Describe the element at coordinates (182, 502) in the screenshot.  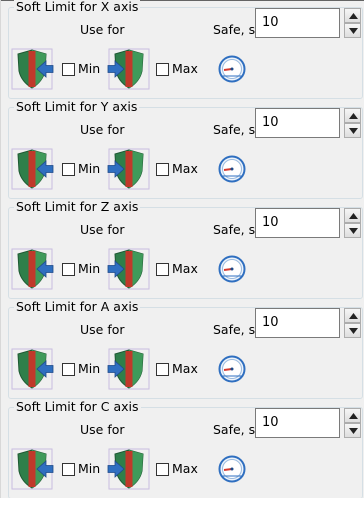
I see `bottom-band` at that location.